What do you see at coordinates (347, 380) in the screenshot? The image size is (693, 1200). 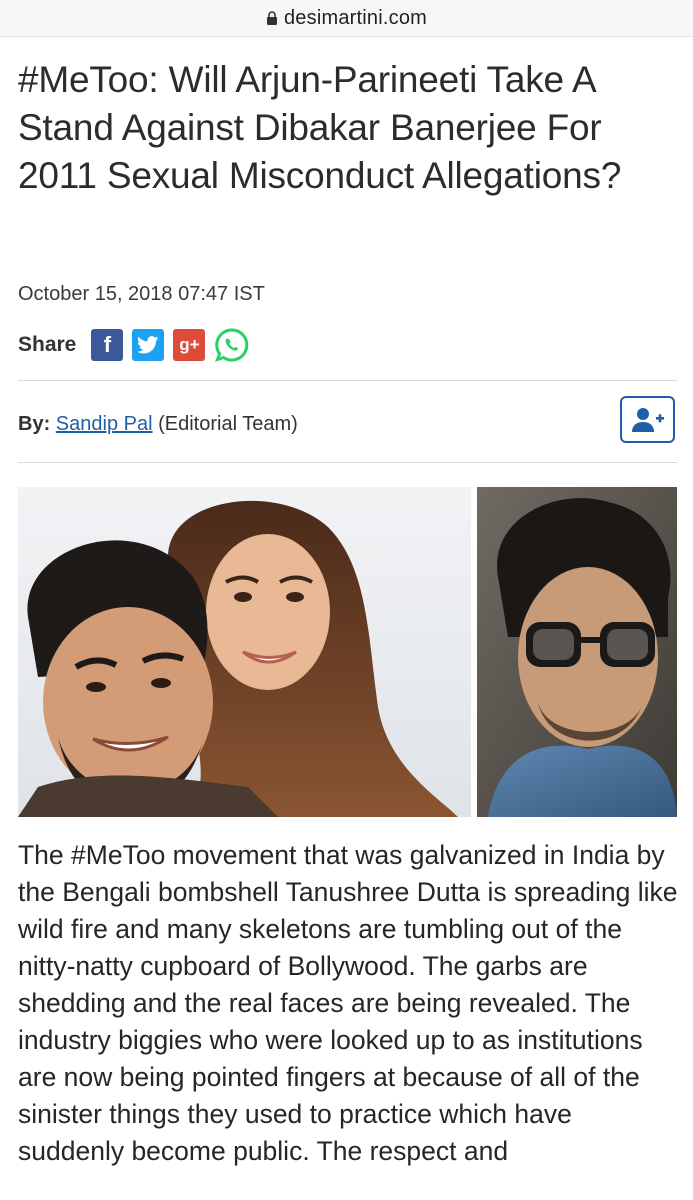 I see `divider-top` at bounding box center [347, 380].